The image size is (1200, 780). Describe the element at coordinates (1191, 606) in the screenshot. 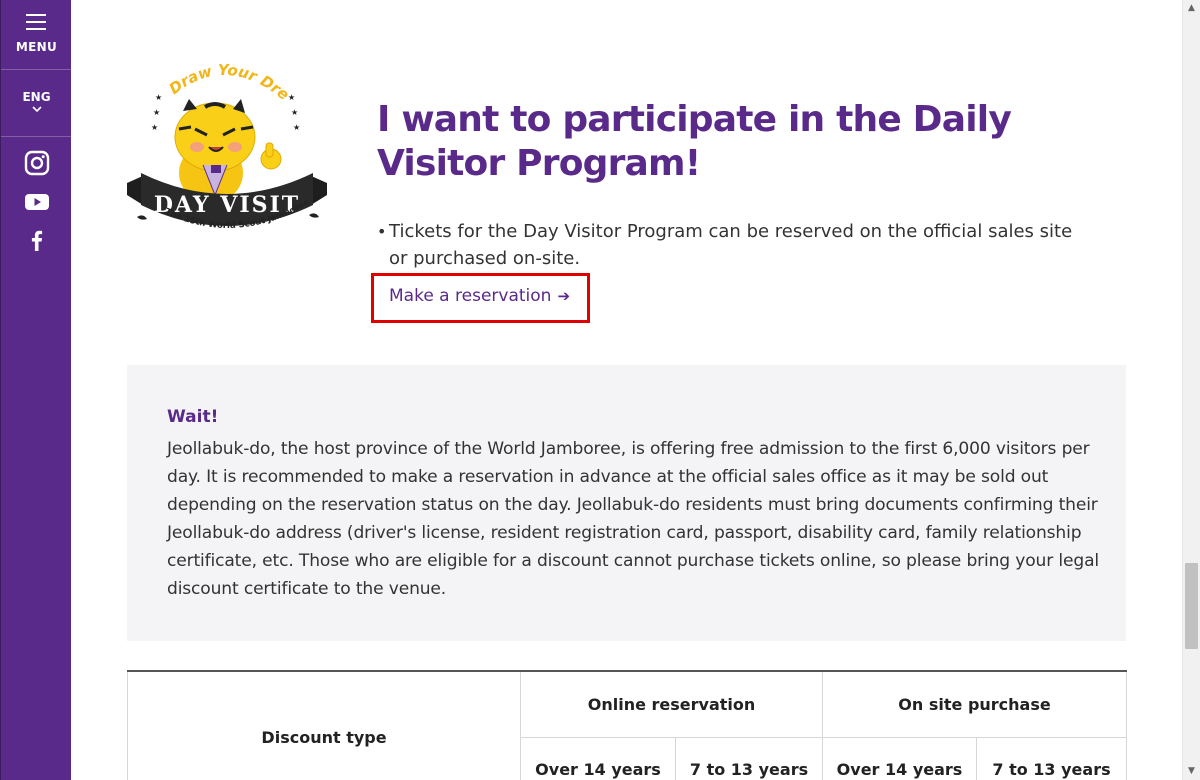

I see `scrollbar-thumb` at that location.